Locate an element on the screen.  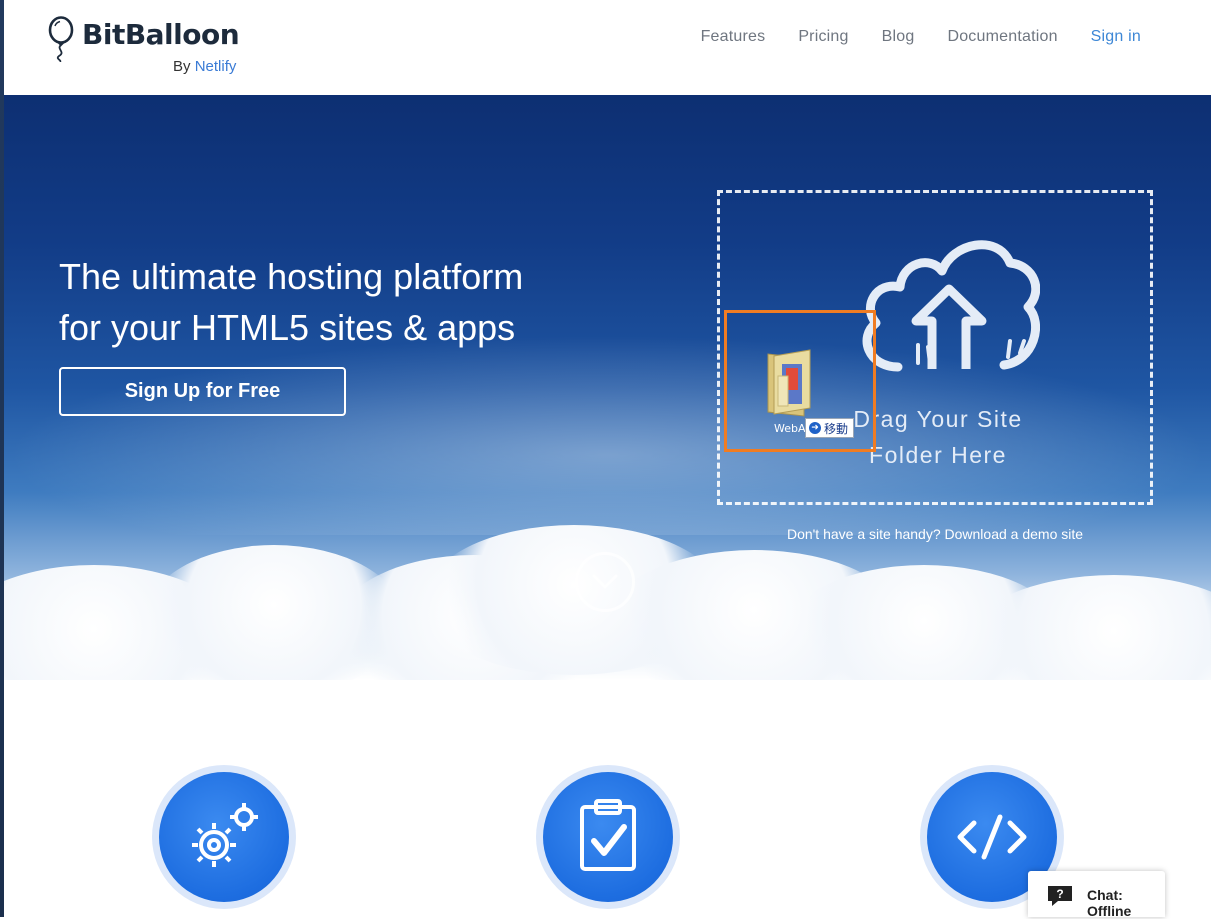
nav-pricing: Pricing is located at coordinates (823, 37).